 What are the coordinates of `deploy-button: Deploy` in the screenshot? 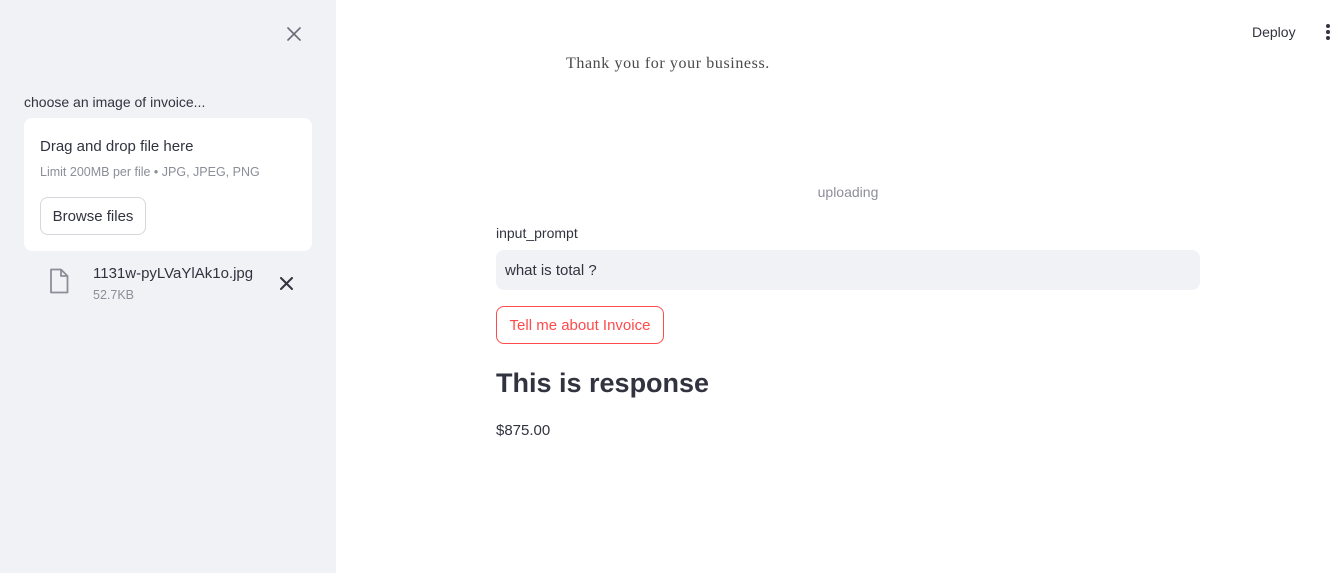 It's located at (1274, 32).